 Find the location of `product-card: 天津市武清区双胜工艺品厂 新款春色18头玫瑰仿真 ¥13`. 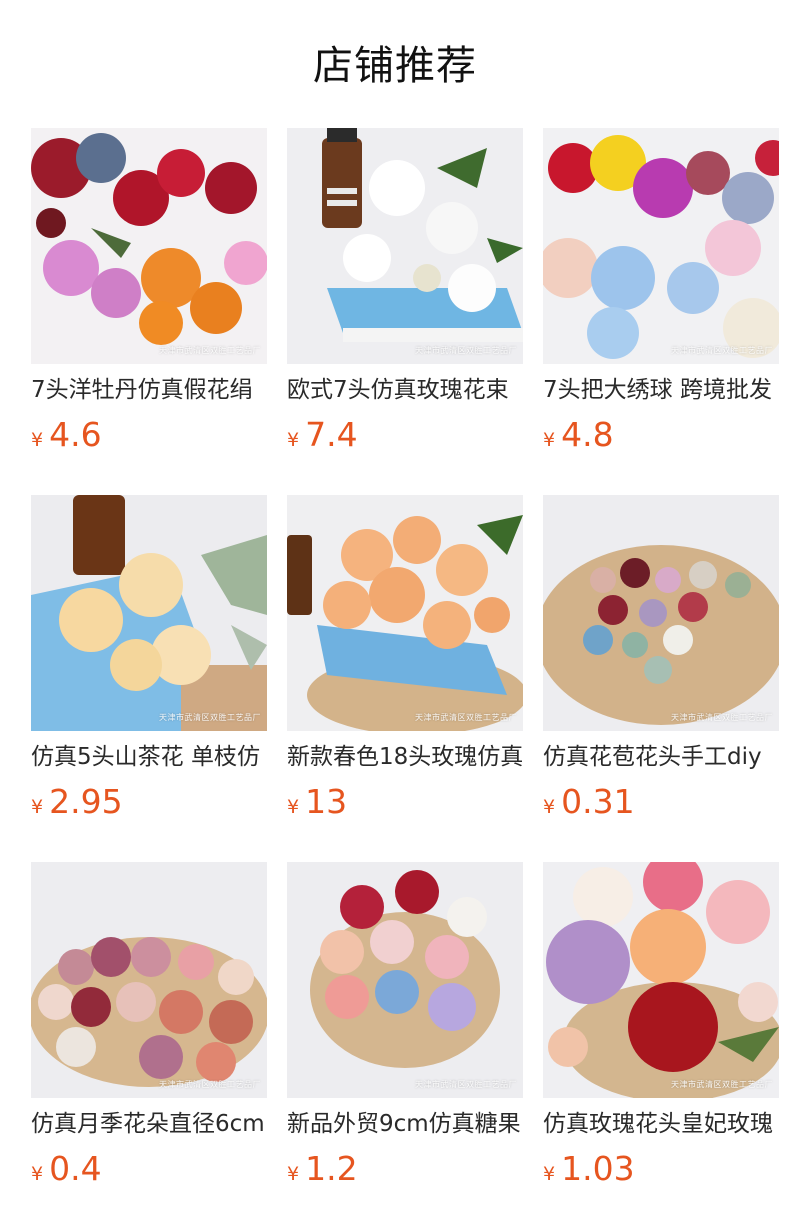

product-card: 天津市武清区双胜工艺品厂 新款春色18头玫瑰仿真 ¥13 is located at coordinates (405, 667).